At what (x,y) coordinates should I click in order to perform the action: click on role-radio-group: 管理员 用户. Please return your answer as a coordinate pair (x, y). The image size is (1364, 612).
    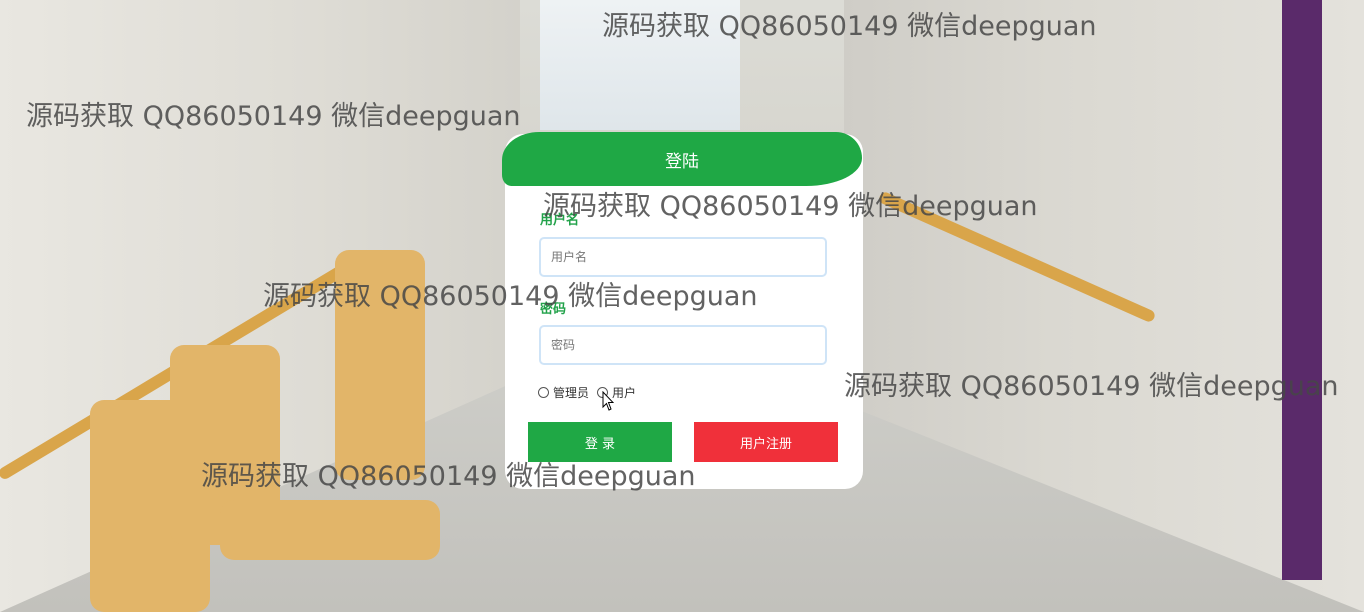
    Looking at the image, I should click on (591, 392).